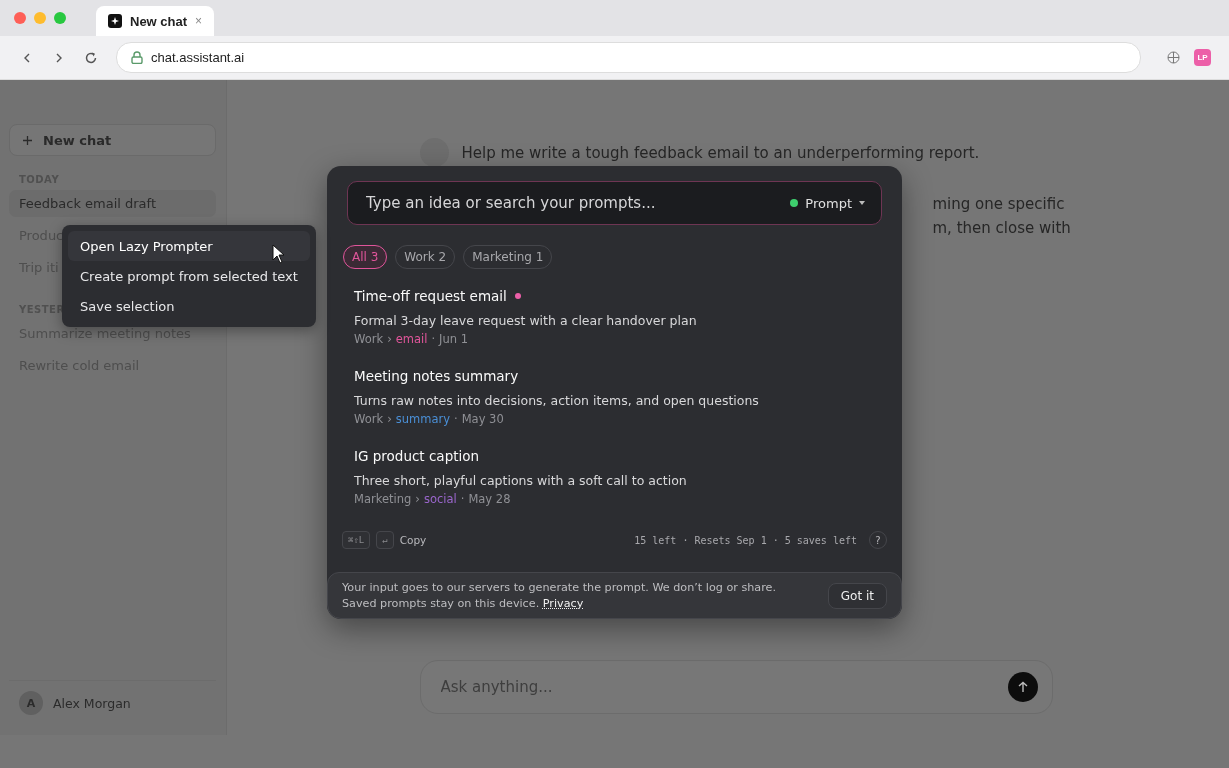  I want to click on mouse-cursor-icon, so click(279, 254).